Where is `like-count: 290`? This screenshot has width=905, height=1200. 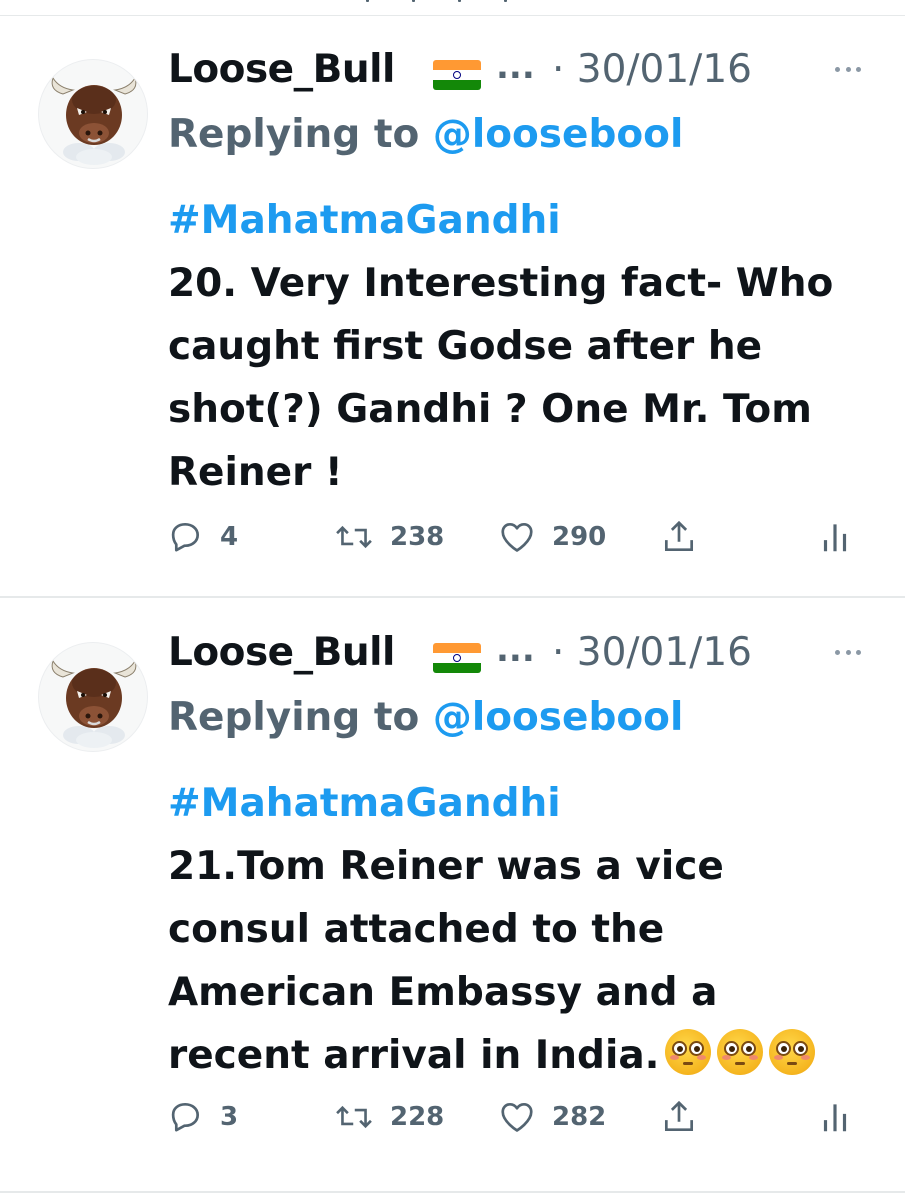 like-count: 290 is located at coordinates (579, 537).